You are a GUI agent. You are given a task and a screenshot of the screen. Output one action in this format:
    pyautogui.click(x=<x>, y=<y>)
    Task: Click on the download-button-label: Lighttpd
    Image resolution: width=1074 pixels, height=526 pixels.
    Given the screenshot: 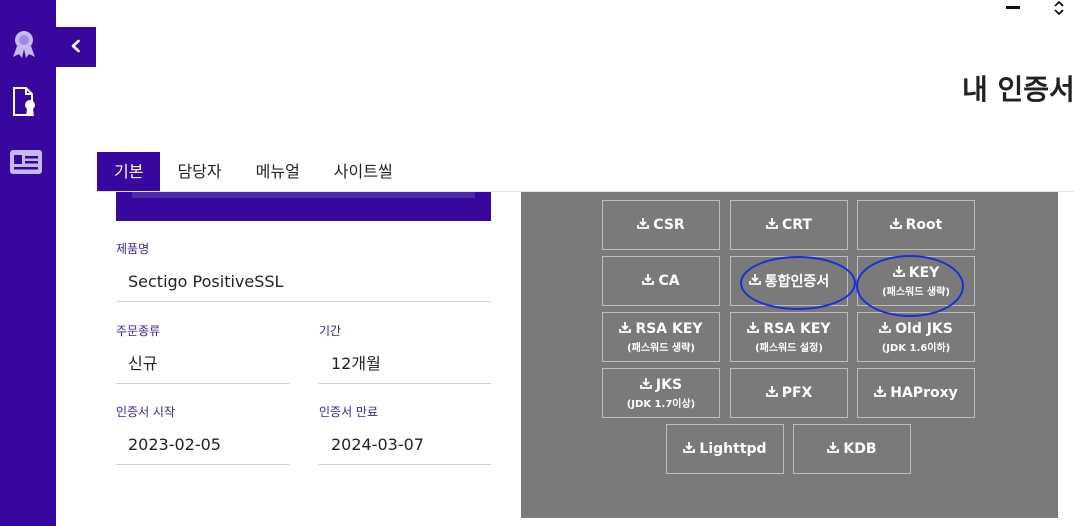 What is the action you would take?
    pyautogui.click(x=733, y=449)
    